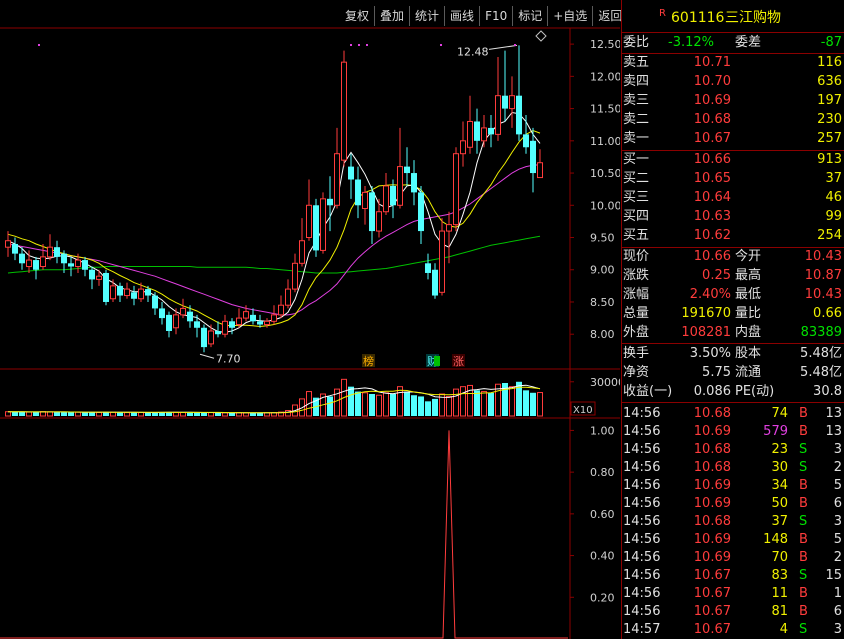 This screenshot has height=639, width=844. I want to click on tick-row: 14:56 10.67 81 B 6, so click(732, 612).